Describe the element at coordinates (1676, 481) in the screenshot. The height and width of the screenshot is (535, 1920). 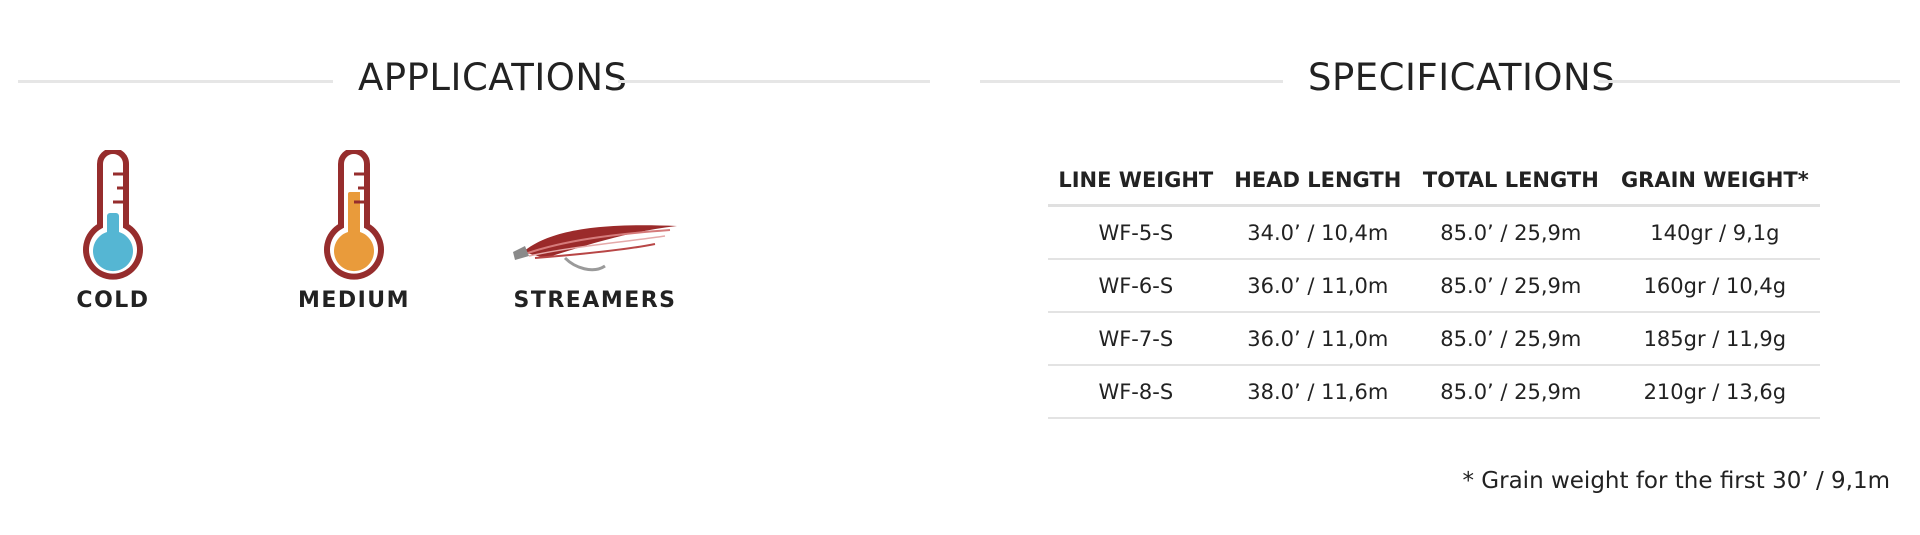
I see `grain-weight-footnote: * Grain weight for the first 30’ / 9,1m` at that location.